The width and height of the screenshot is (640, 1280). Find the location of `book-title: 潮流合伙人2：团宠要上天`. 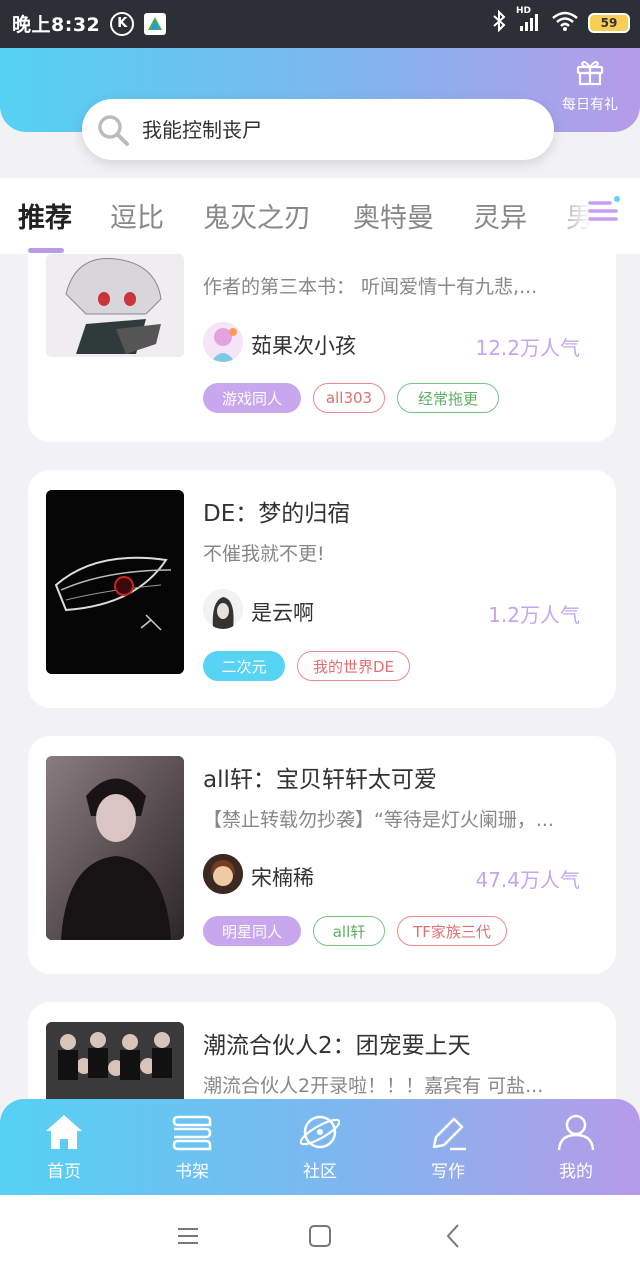

book-title: 潮流合伙人2：团宠要上天 is located at coordinates (337, 1046).